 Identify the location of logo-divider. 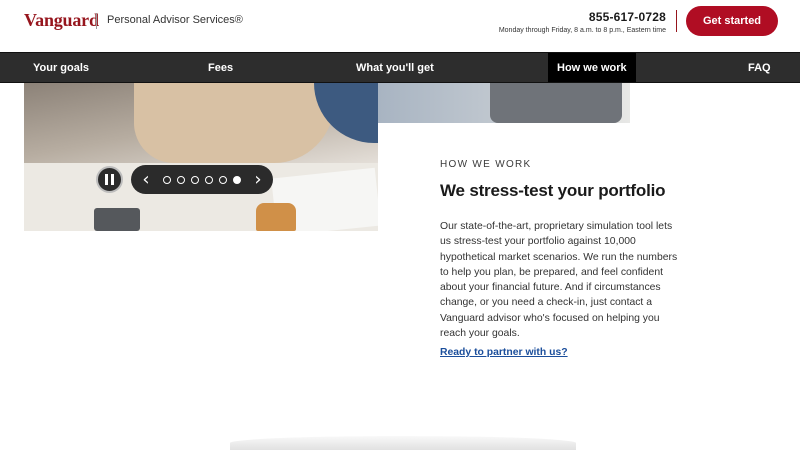
(96, 21).